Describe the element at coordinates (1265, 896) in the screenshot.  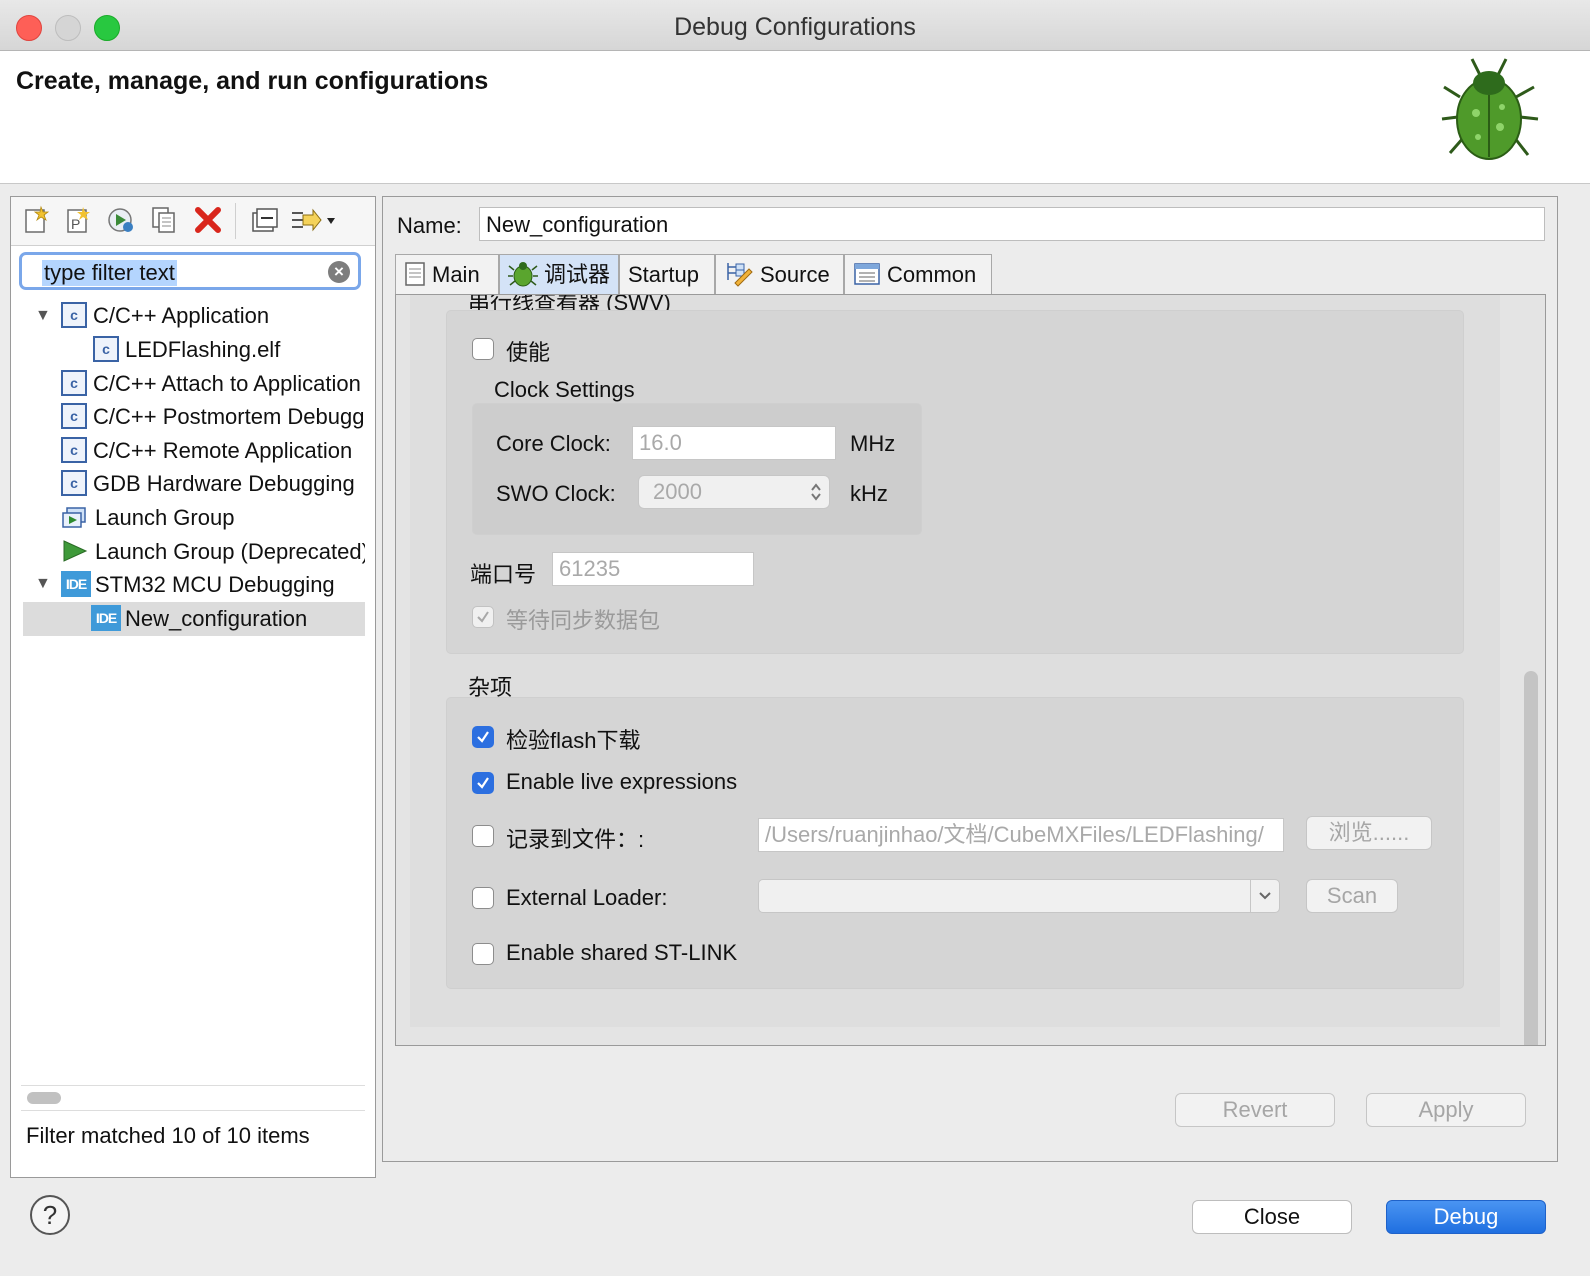
I see `chevron-down-icon` at that location.